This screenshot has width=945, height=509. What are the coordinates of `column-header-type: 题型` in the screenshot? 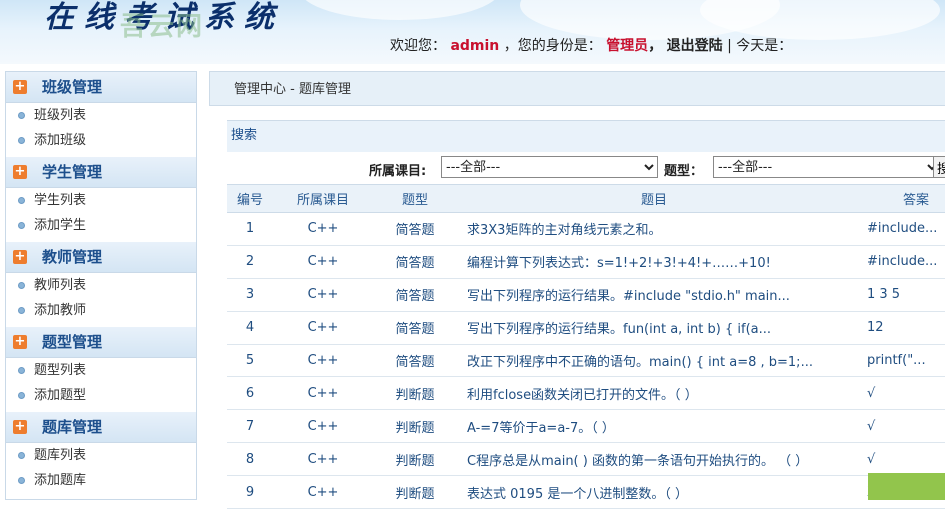 It's located at (415, 198).